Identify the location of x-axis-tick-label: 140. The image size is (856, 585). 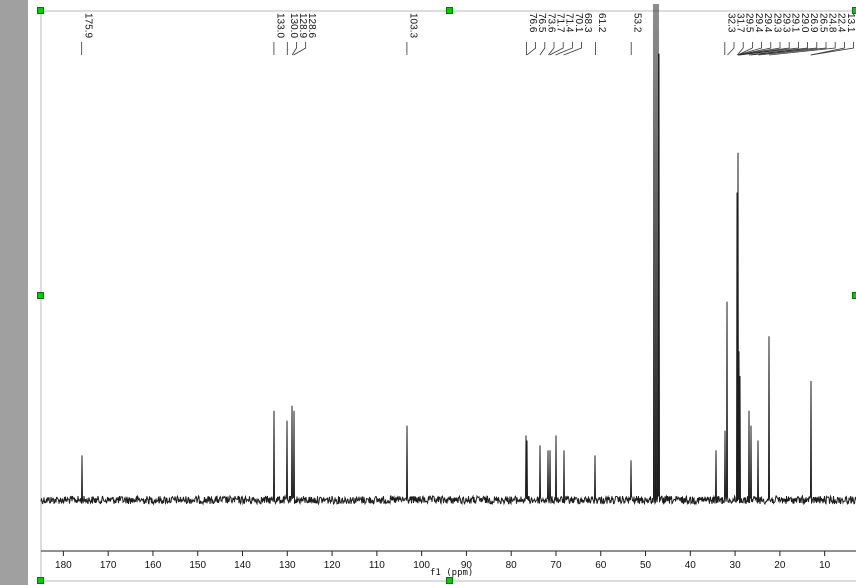
(242, 565).